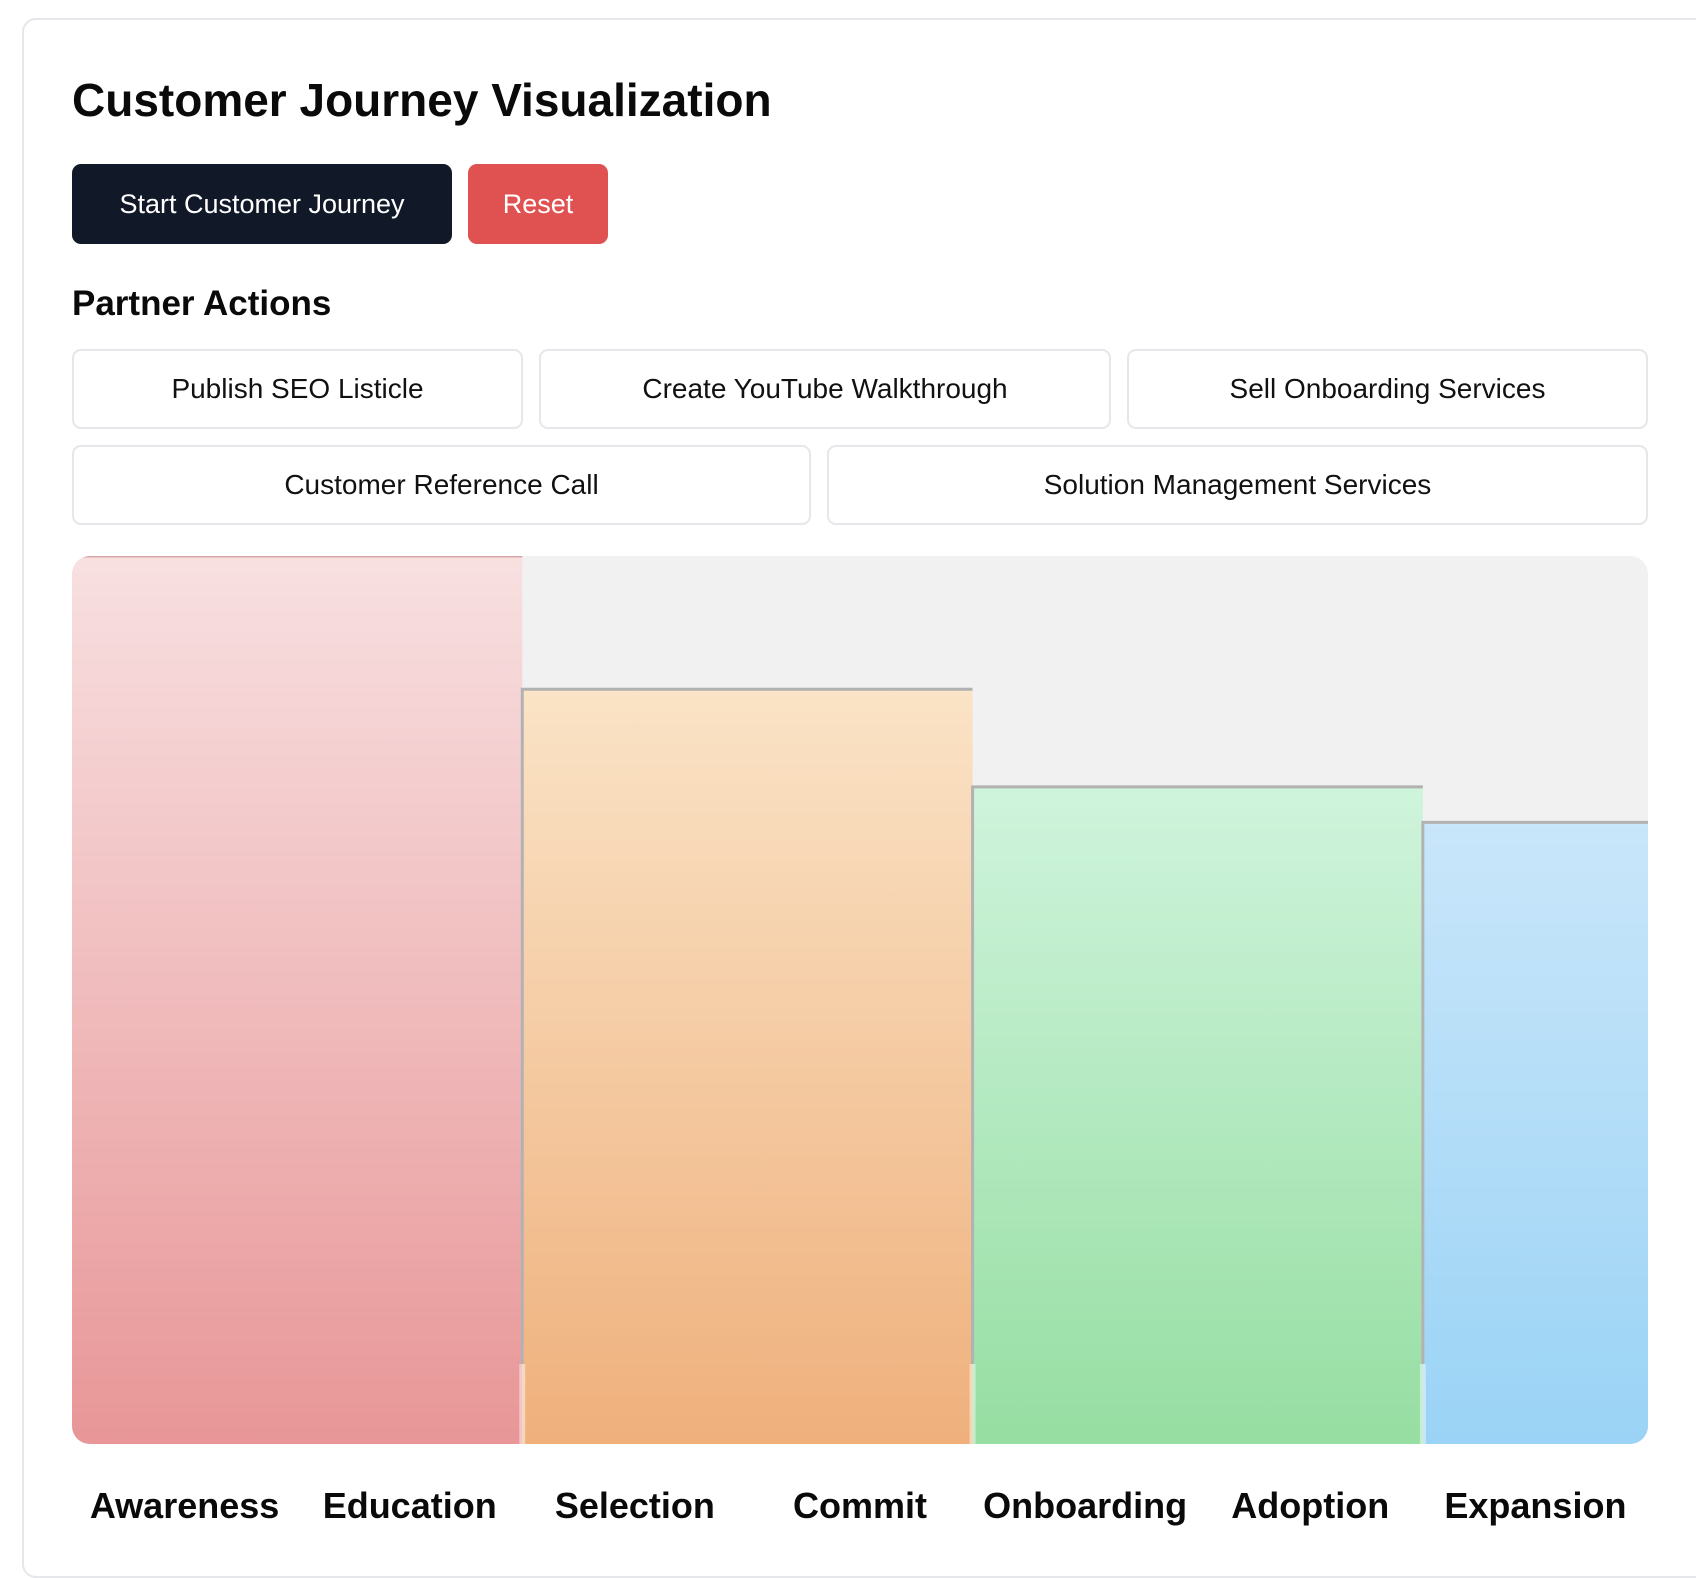 Image resolution: width=1696 pixels, height=1578 pixels. Describe the element at coordinates (262, 204) in the screenshot. I see `start-journey-button: Start Customer Journey` at that location.